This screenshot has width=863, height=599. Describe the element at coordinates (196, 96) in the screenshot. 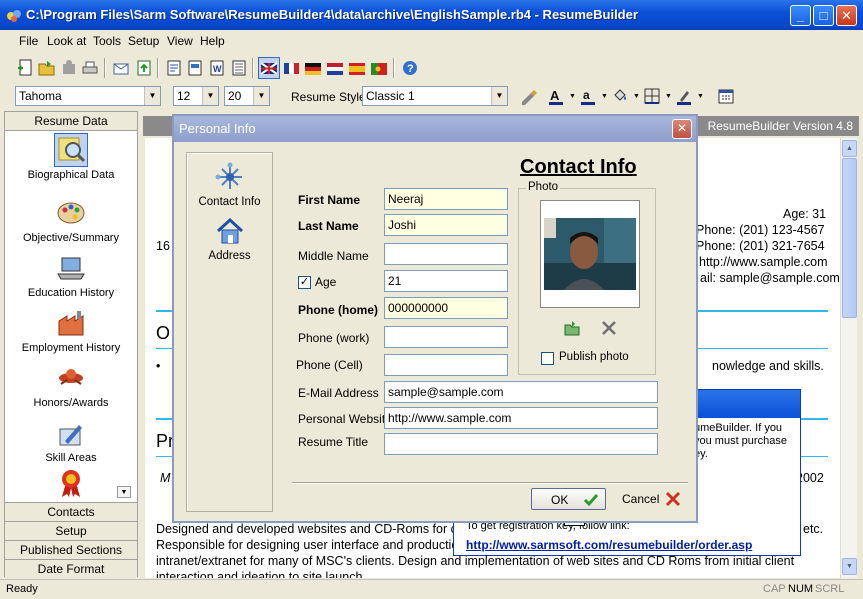

I see `font-size-select: 12 ▼` at that location.